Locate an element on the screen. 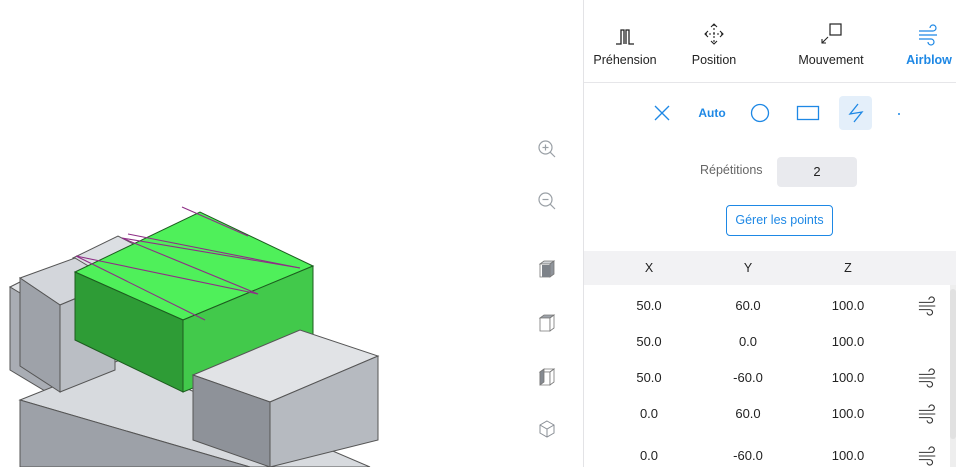 This screenshot has width=956, height=467. view-front-cube-icon is located at coordinates (547, 323).